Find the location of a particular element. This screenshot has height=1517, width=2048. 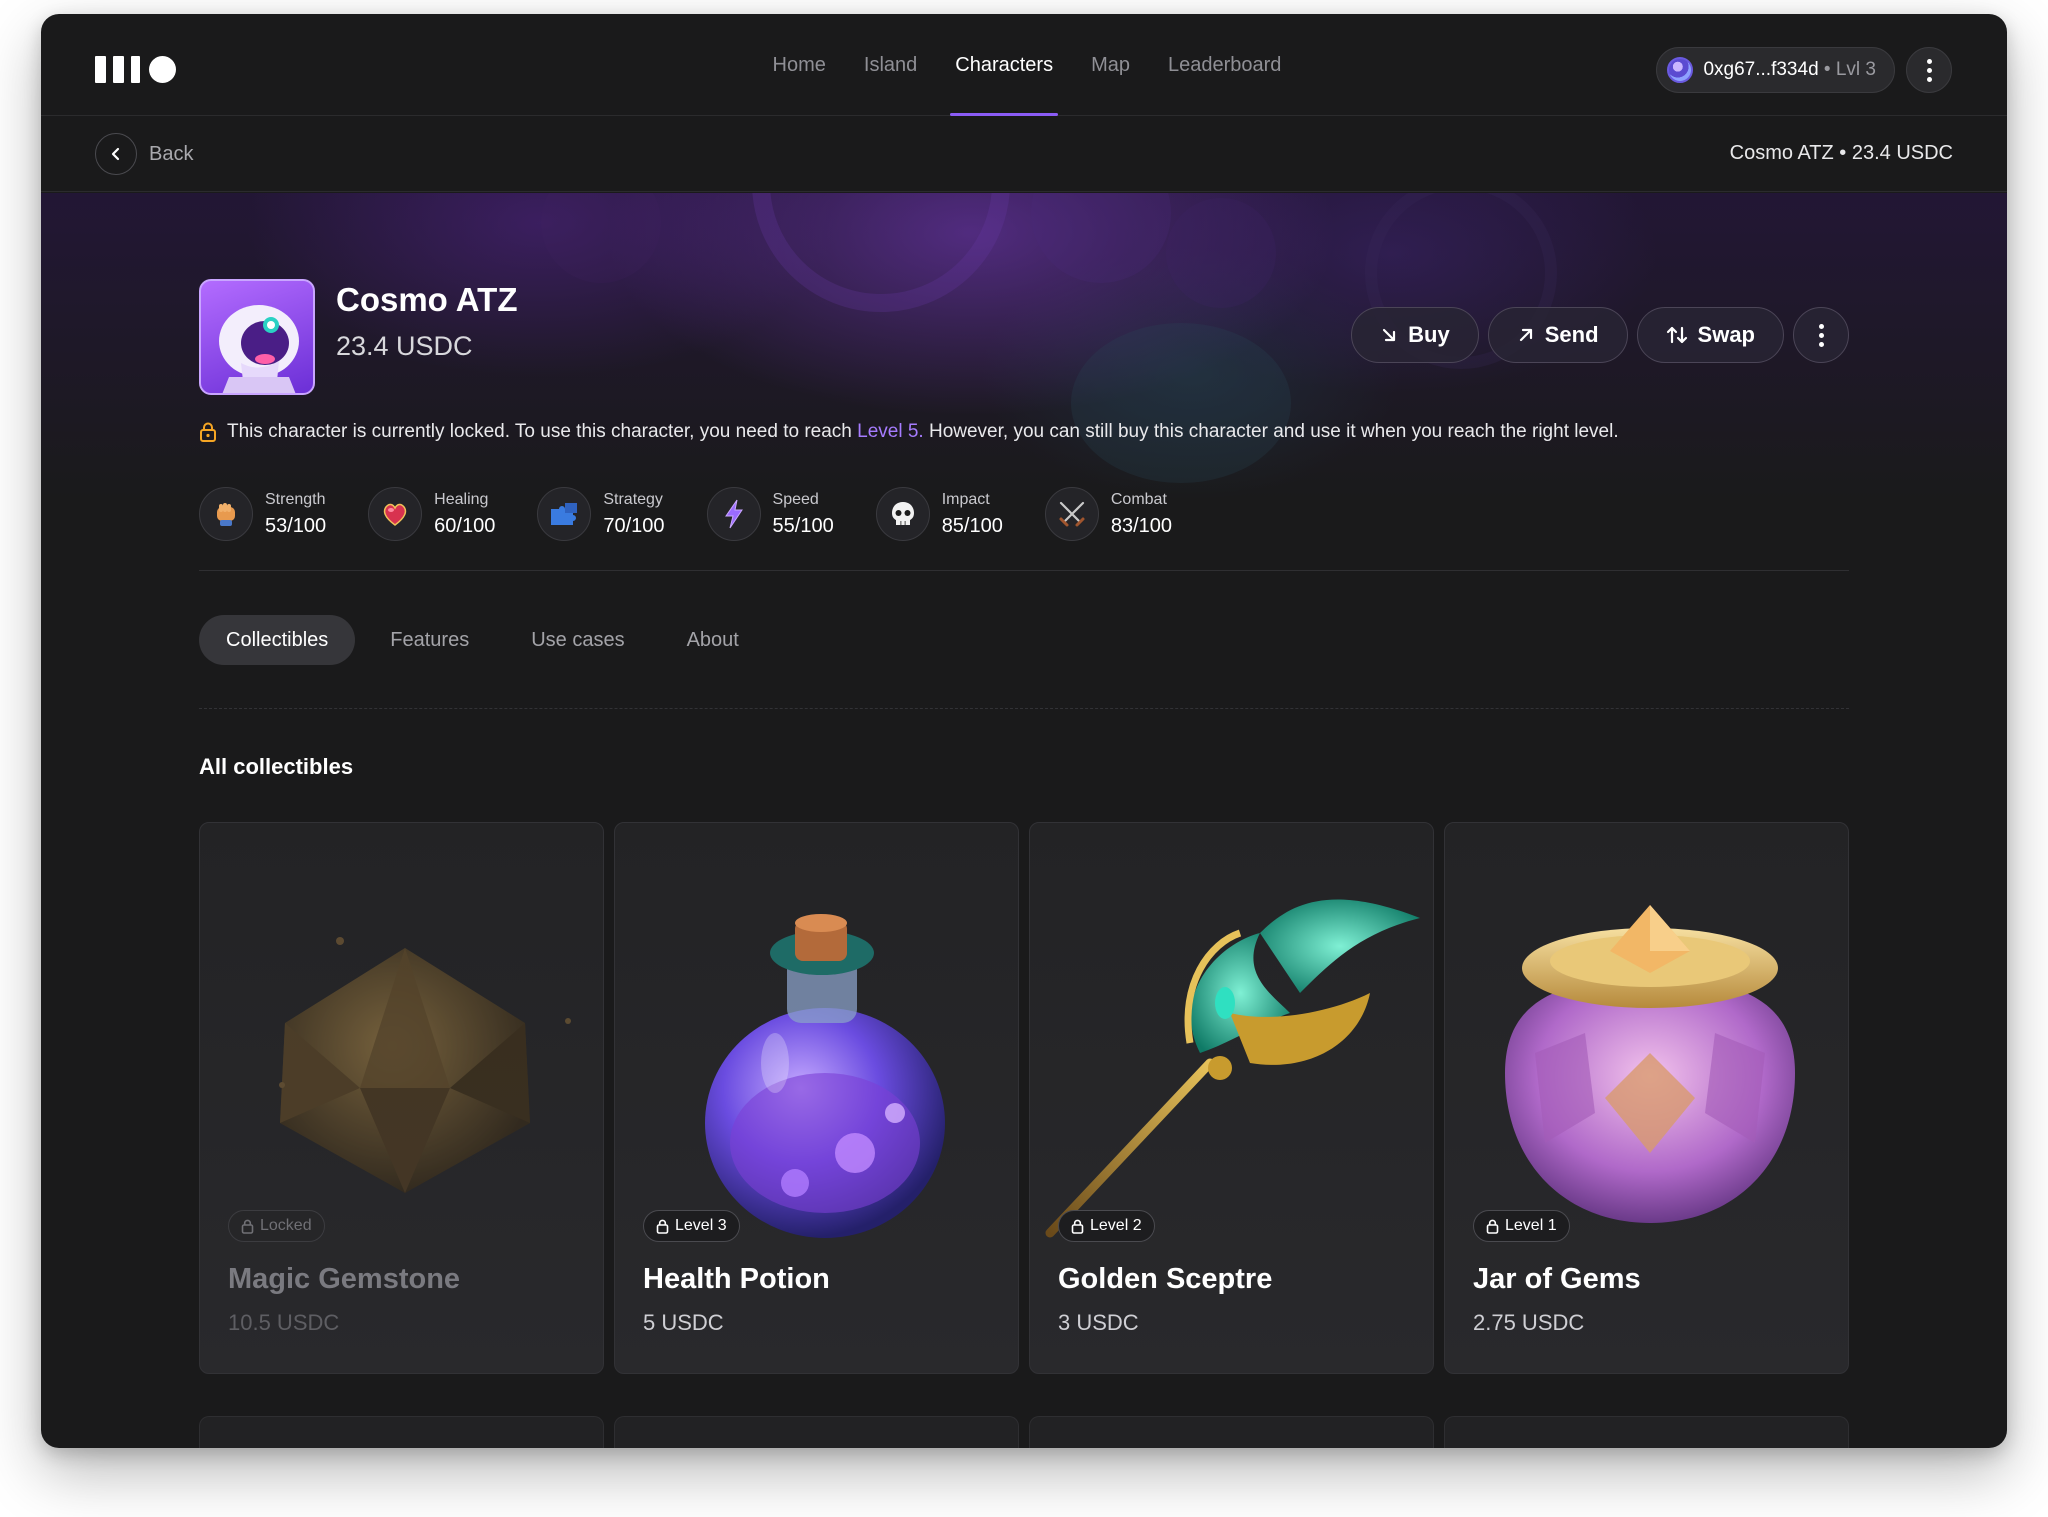

stat-label: Strategy is located at coordinates (633, 499).